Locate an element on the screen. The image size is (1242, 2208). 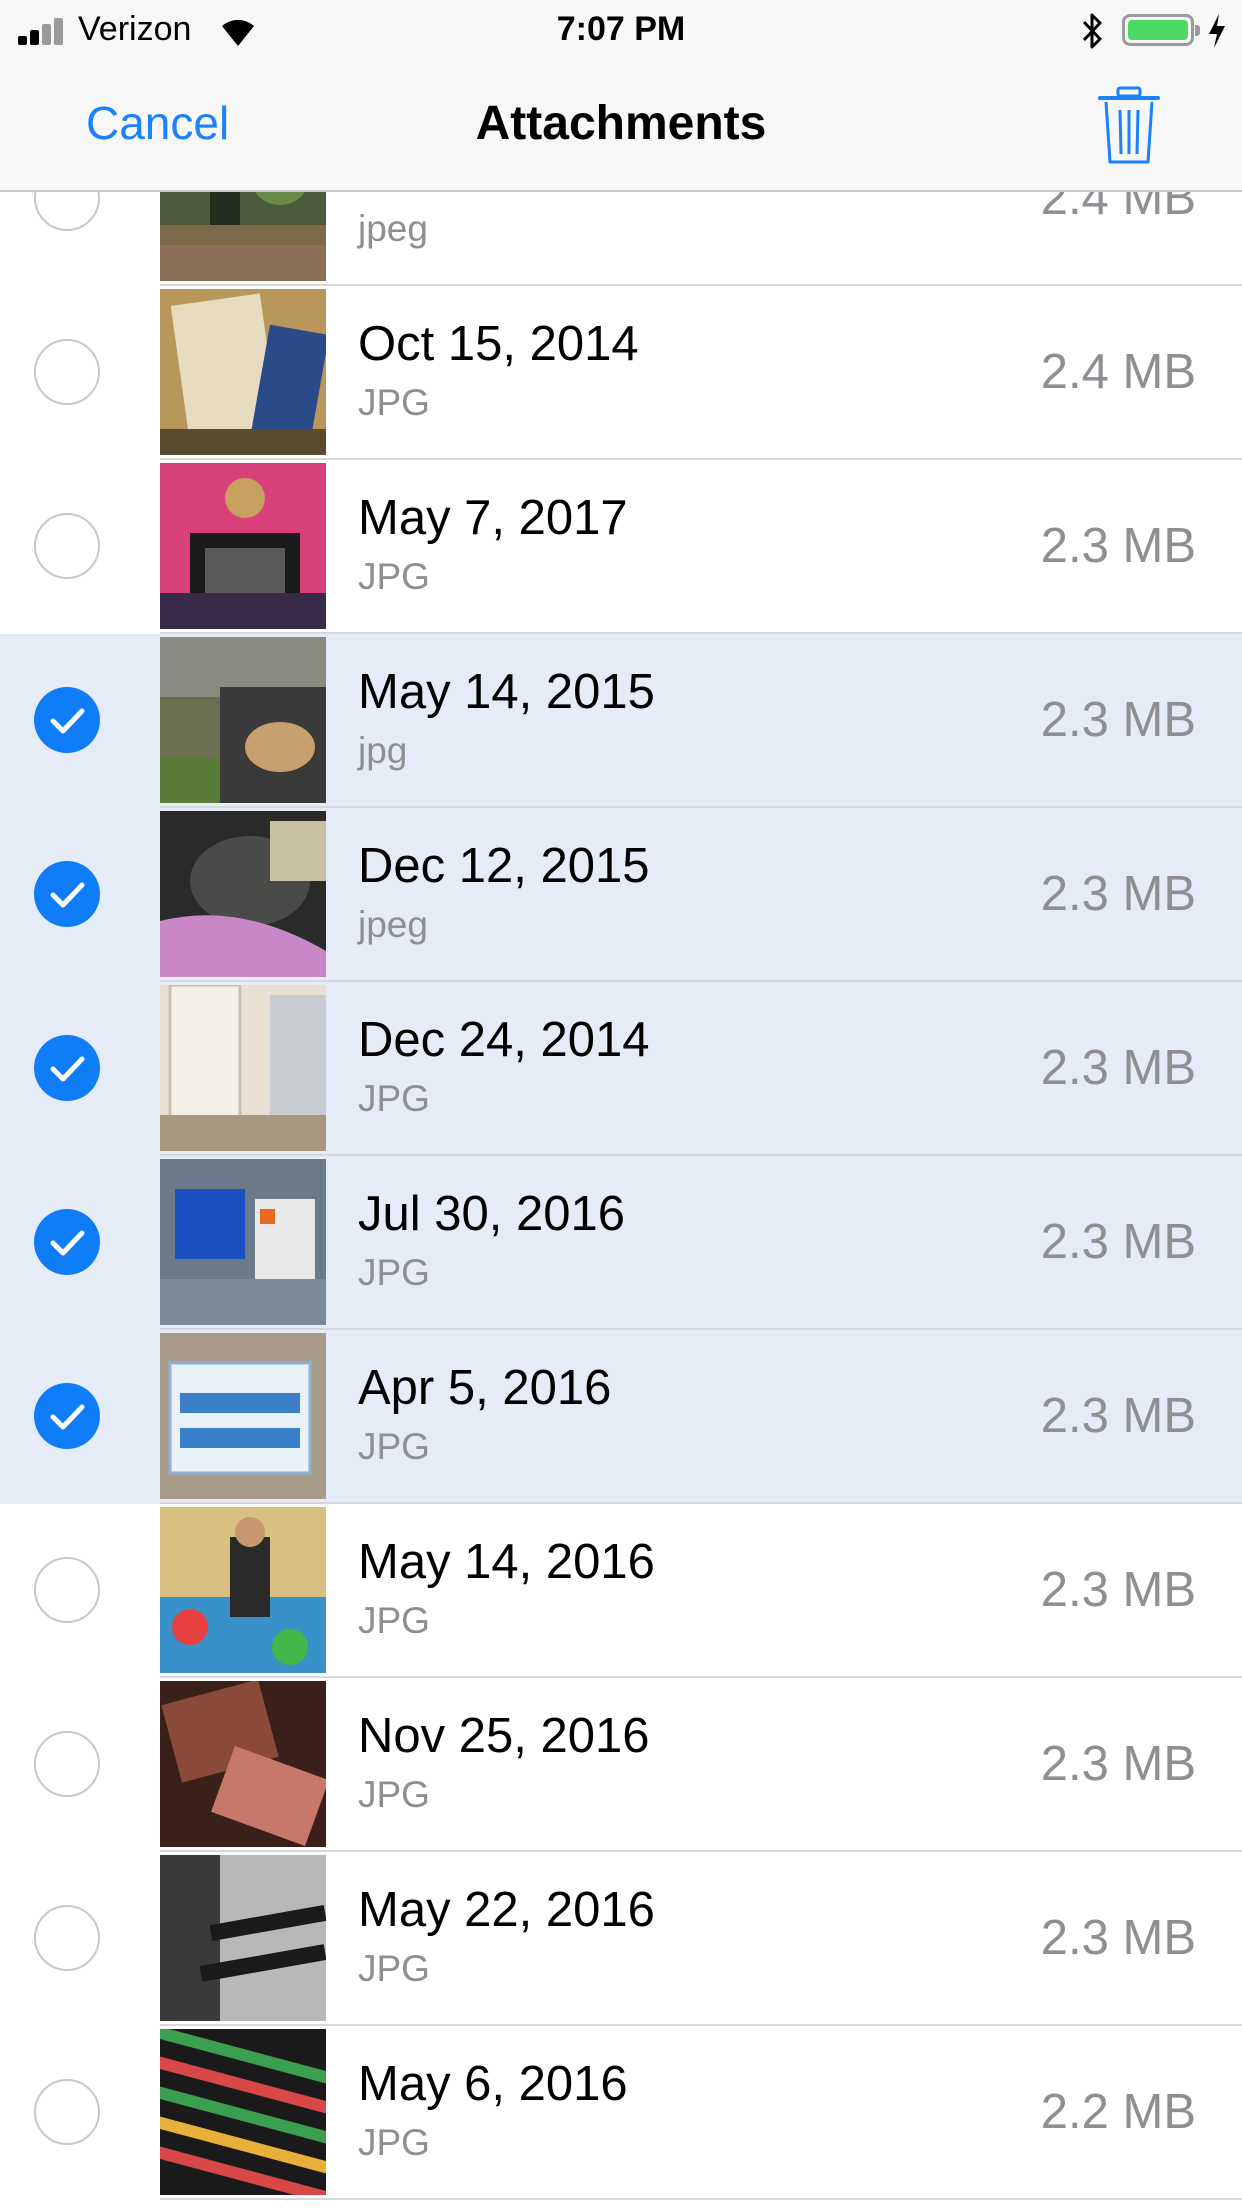
status-bar: Verizon 7:07 PM is located at coordinates (621, 30).